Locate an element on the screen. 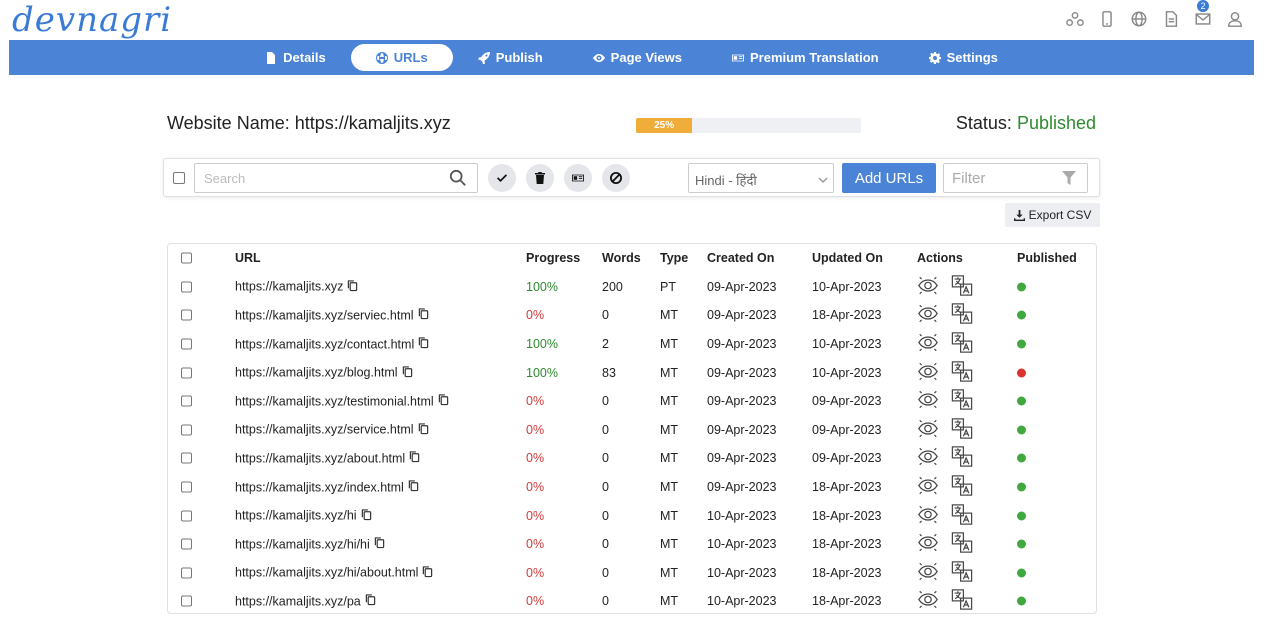  tab-details: Details is located at coordinates (295, 57).